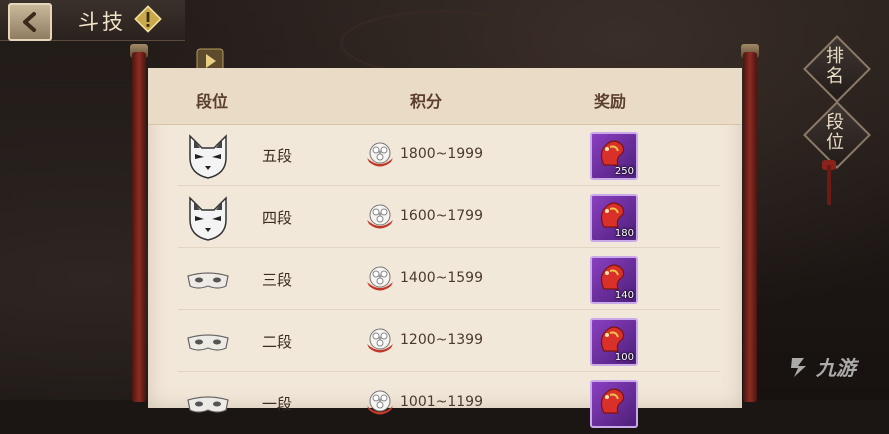  What do you see at coordinates (443, 43) in the screenshot?
I see `background-ornament` at bounding box center [443, 43].